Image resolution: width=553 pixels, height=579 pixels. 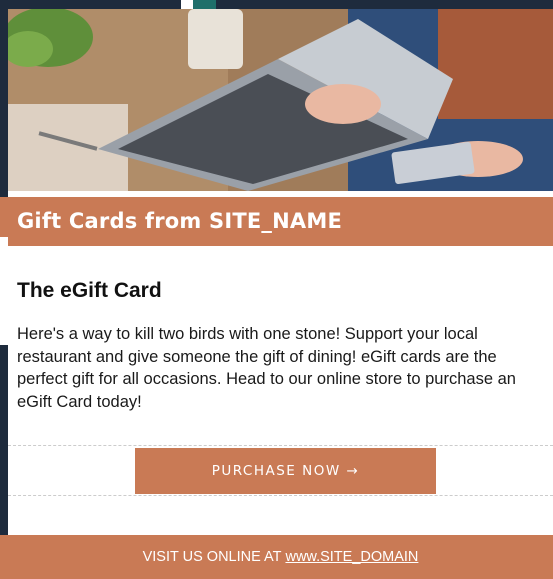 I want to click on banner-title: Gift Cards from SITE_NAME, so click(x=280, y=221).